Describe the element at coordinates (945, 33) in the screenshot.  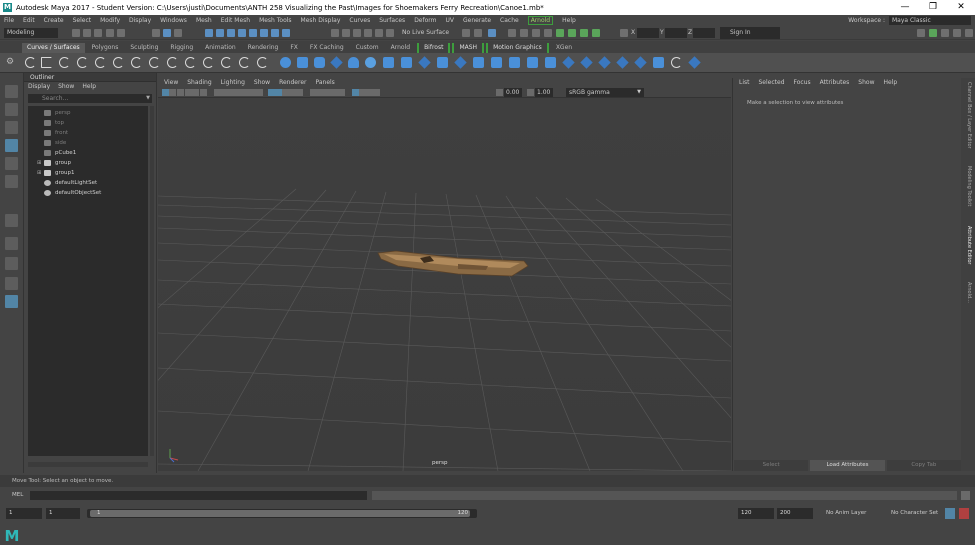
I see `tool-settings-icon` at that location.